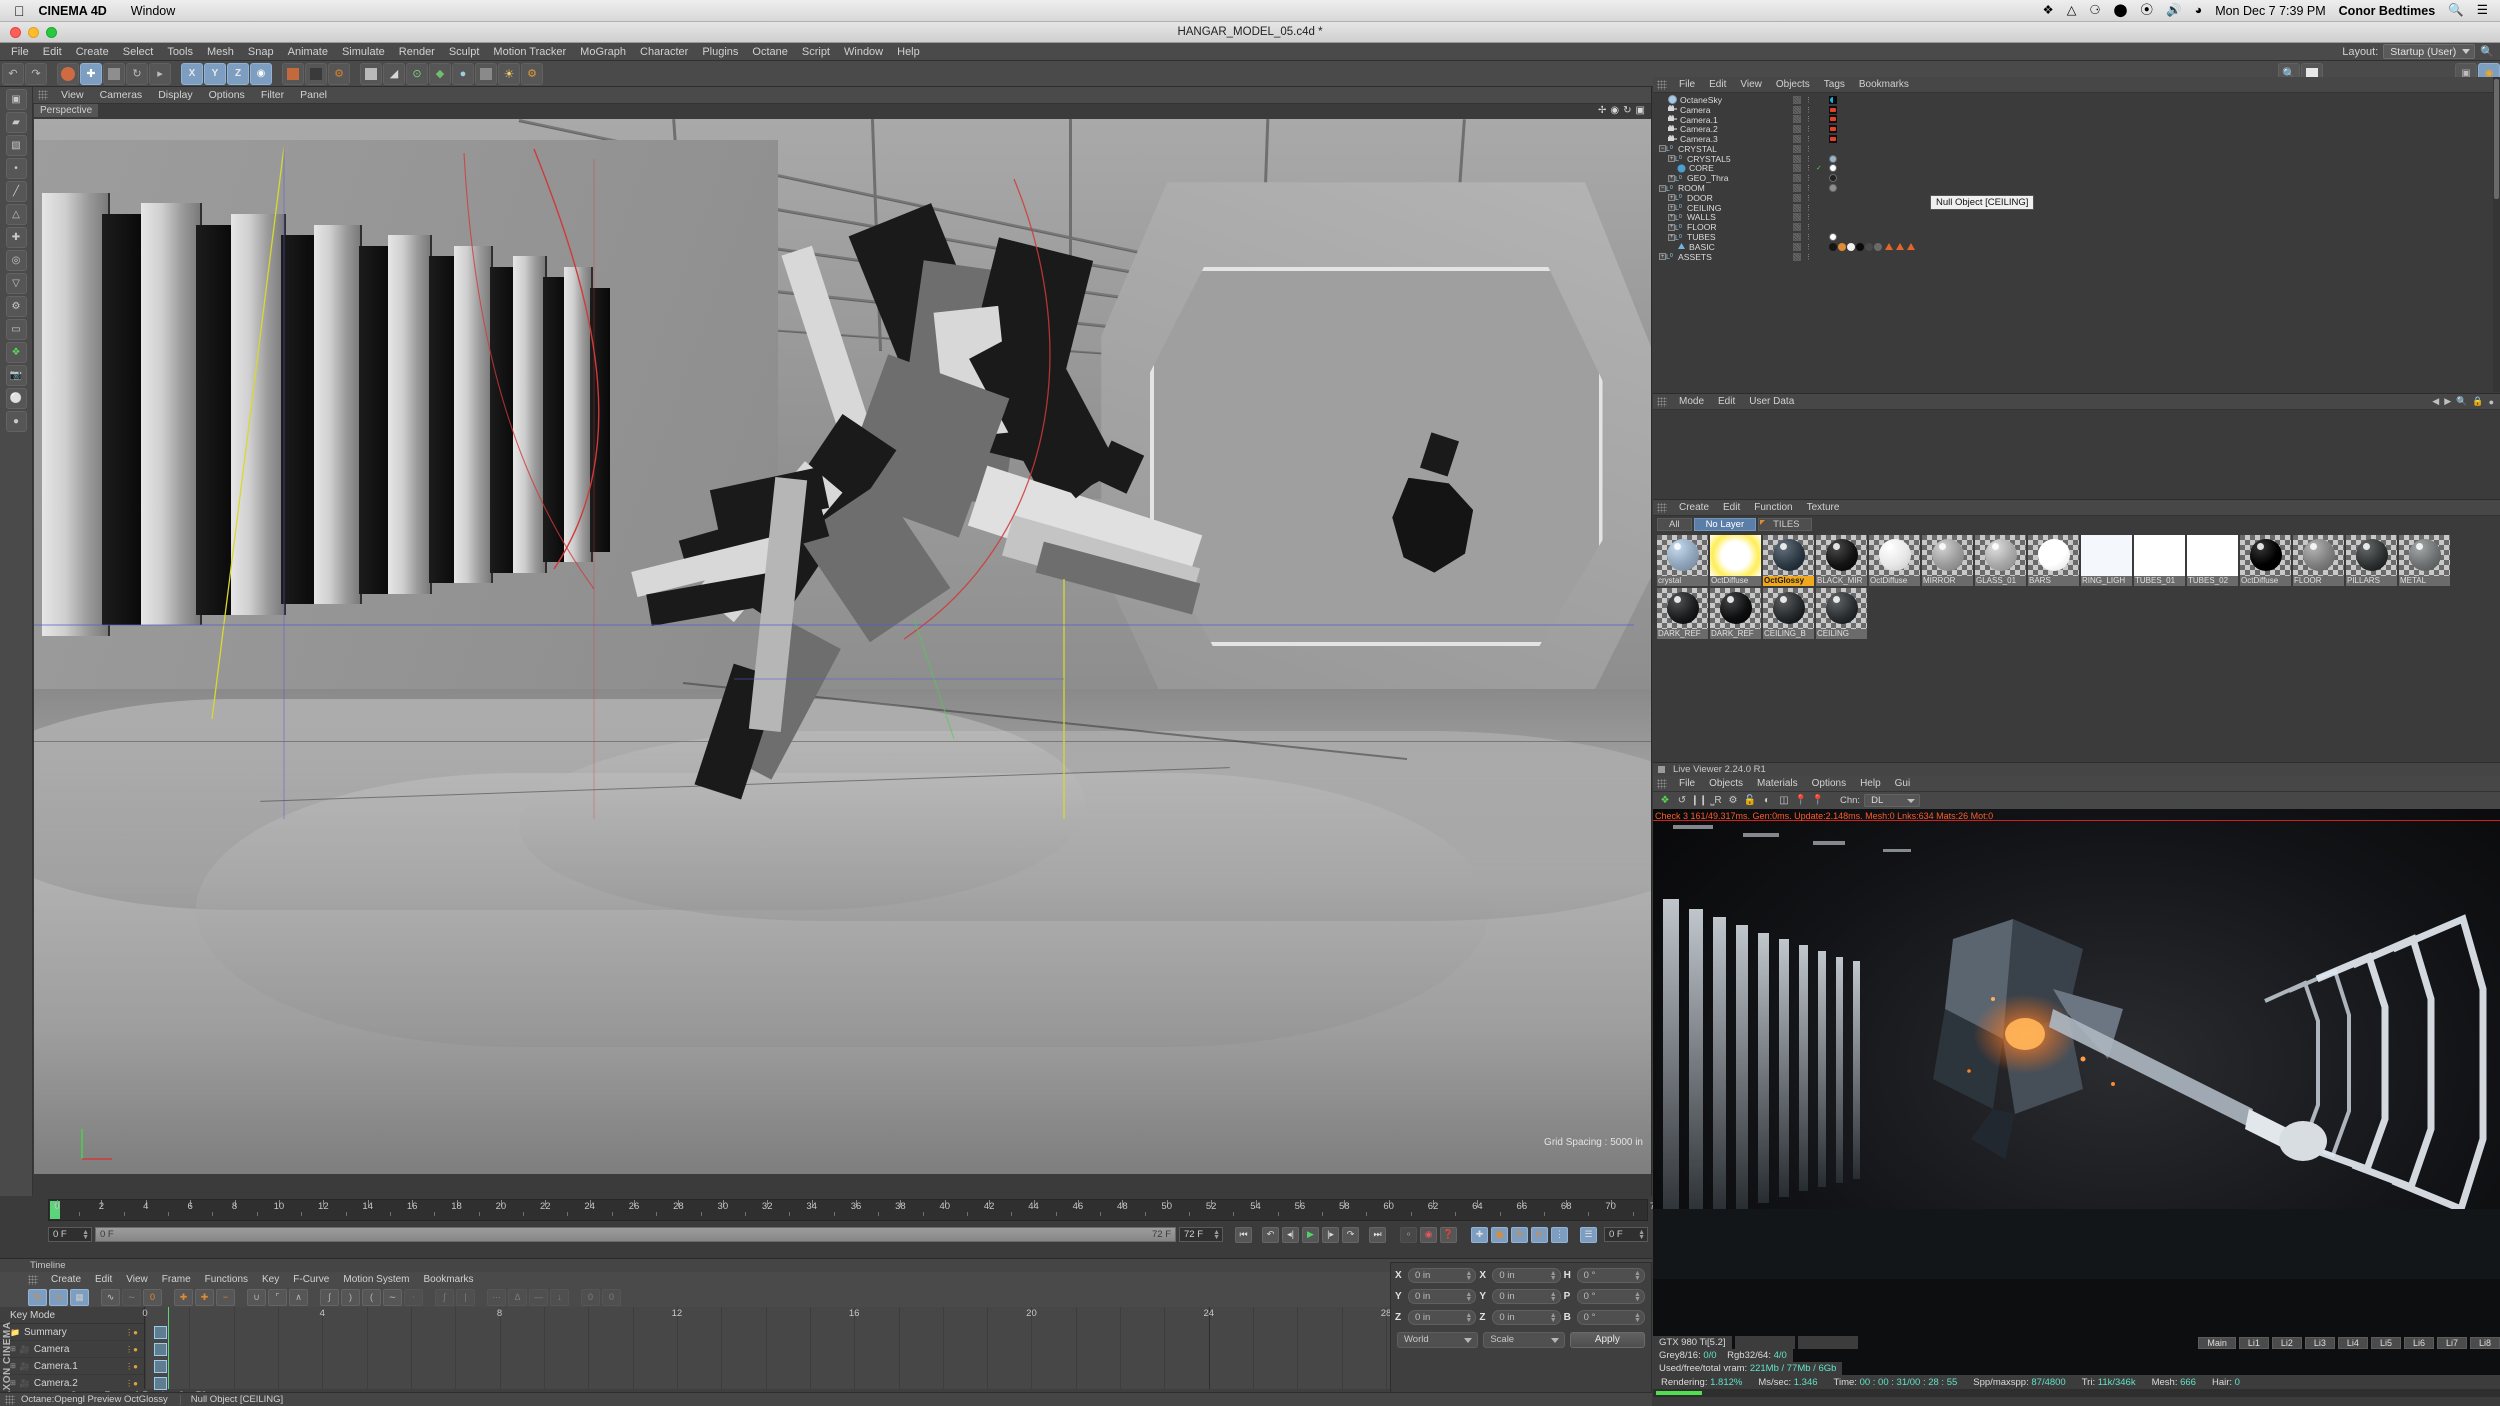 This screenshot has width=2500, height=1406. Describe the element at coordinates (2349, 1343) in the screenshot. I see `render-pass-buttons: Main Li1 Li2 Li3 Li4 Li5 Li6 Li7 Li8` at that location.